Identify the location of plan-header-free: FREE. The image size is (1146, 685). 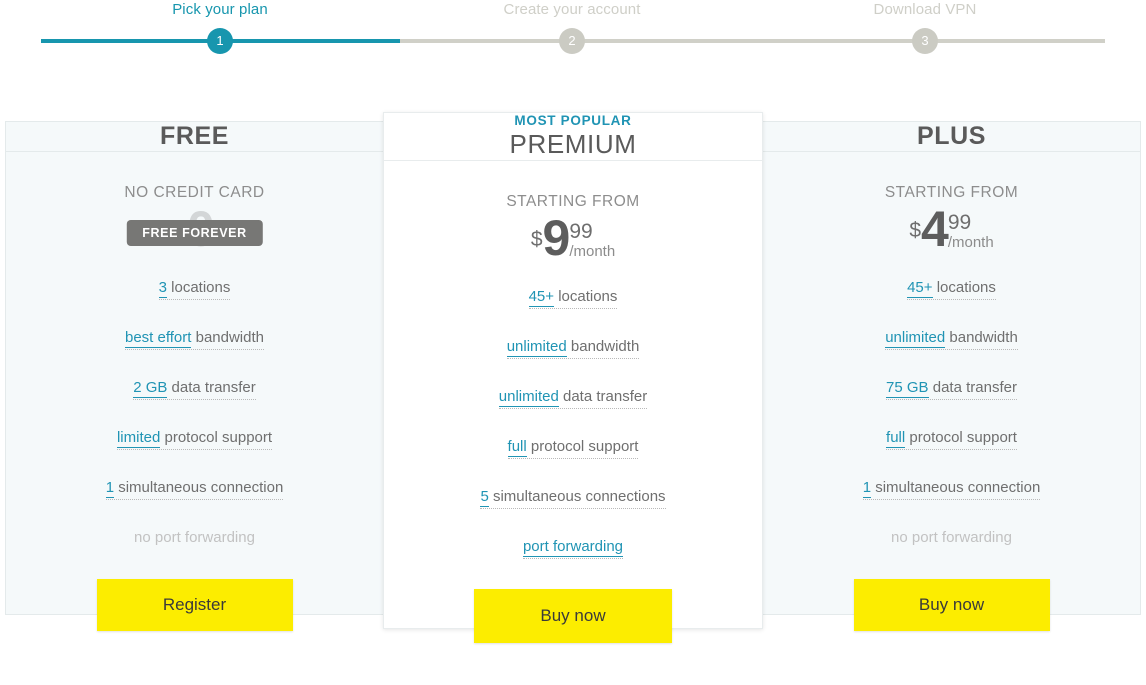
(194, 137).